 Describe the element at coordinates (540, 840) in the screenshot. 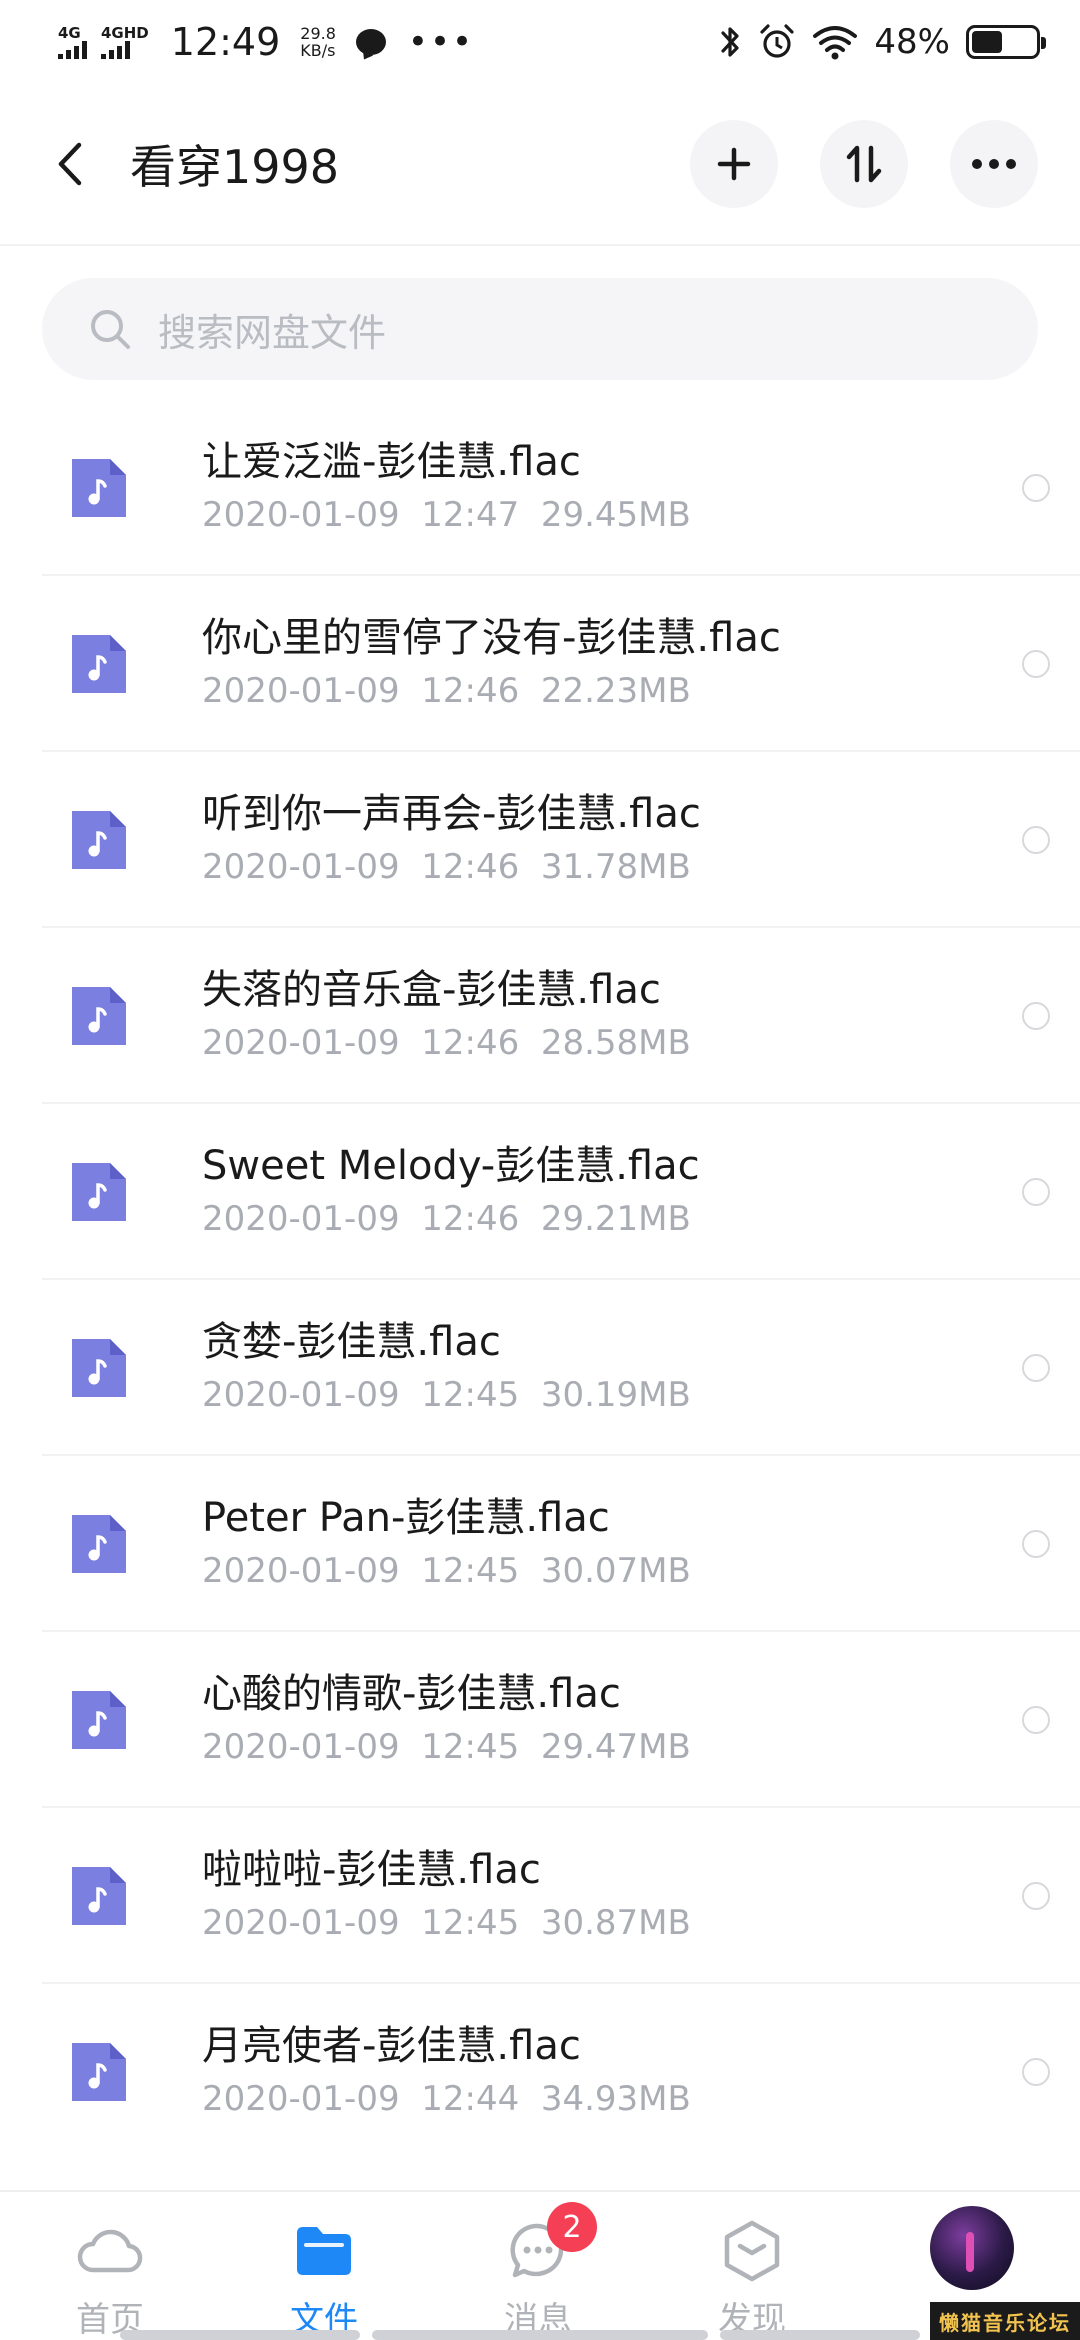

I see `file-row: 听到你一声再会-彭佳慧.flac 2020-01-09 12:46 31.78MB` at that location.